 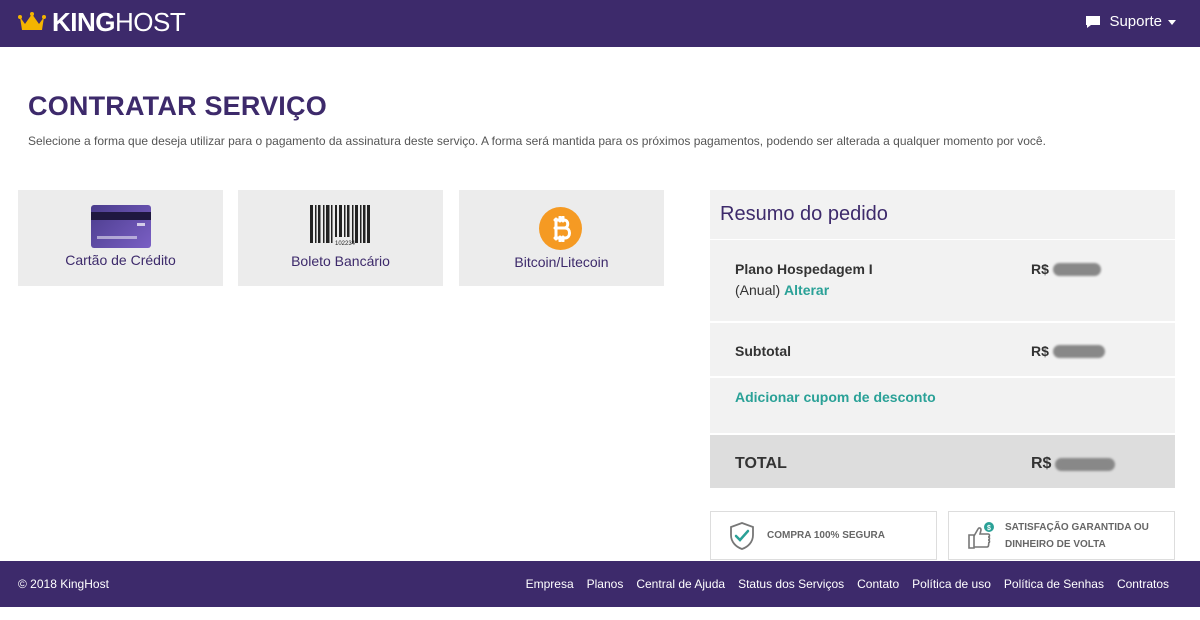 What do you see at coordinates (942, 281) in the screenshot?
I see `order-line-plan: Plano Hospedagem I (Anual) Alterar R$` at bounding box center [942, 281].